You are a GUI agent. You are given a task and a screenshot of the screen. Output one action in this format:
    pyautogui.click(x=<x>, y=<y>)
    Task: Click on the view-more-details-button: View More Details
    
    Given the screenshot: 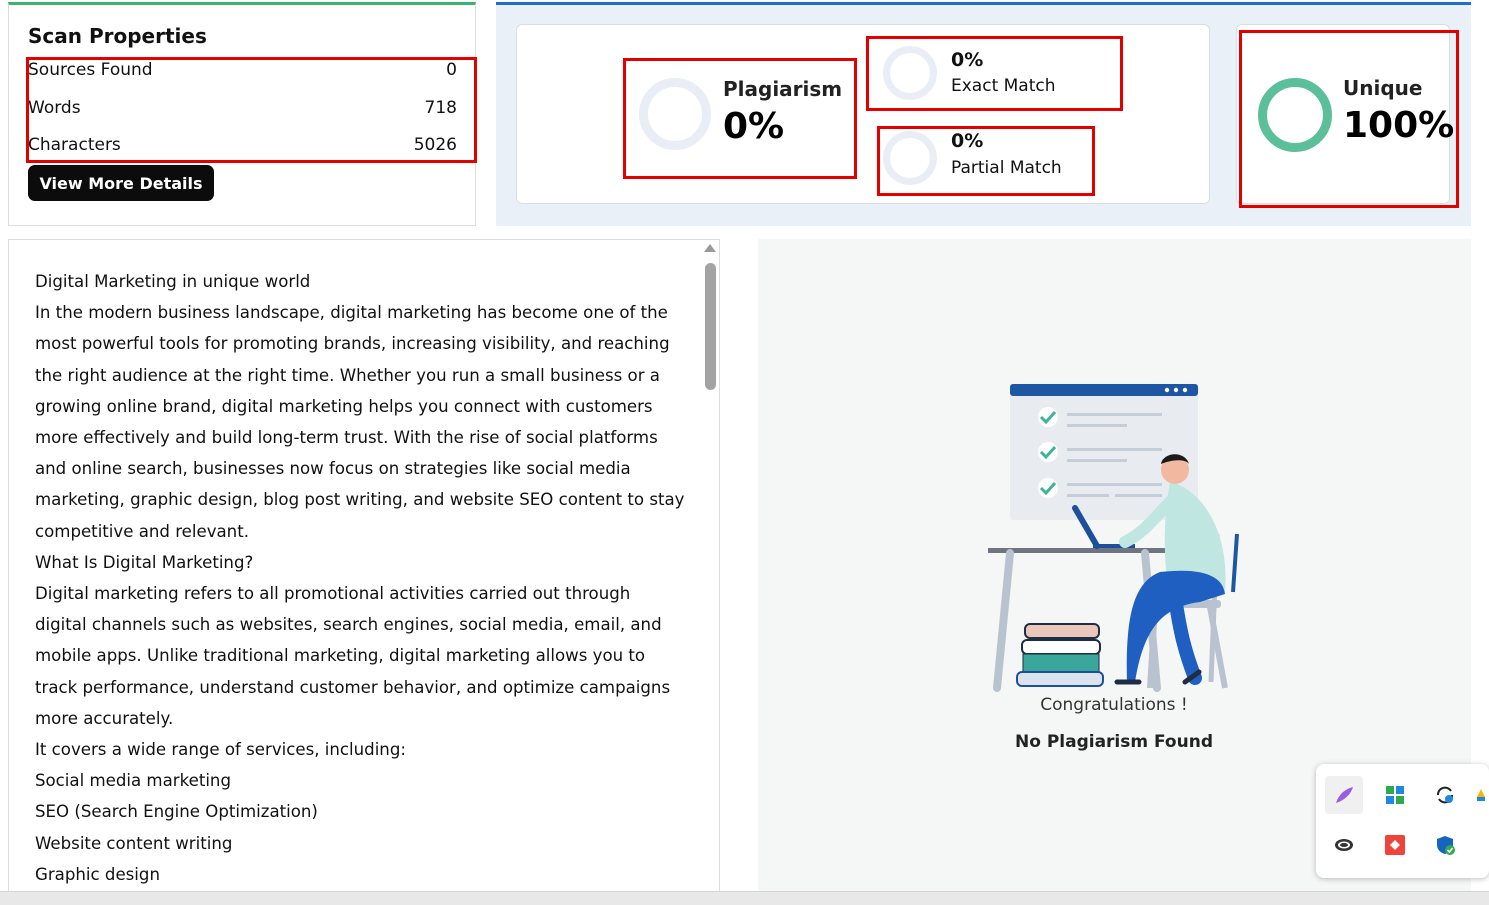 What is the action you would take?
    pyautogui.click(x=121, y=183)
    